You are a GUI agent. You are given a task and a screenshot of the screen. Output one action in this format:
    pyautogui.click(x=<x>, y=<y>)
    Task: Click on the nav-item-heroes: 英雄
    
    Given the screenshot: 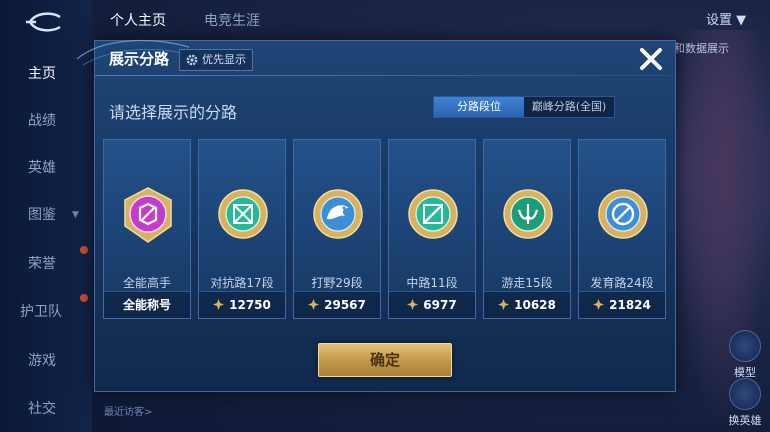 What is the action you would take?
    pyautogui.click(x=46, y=168)
    